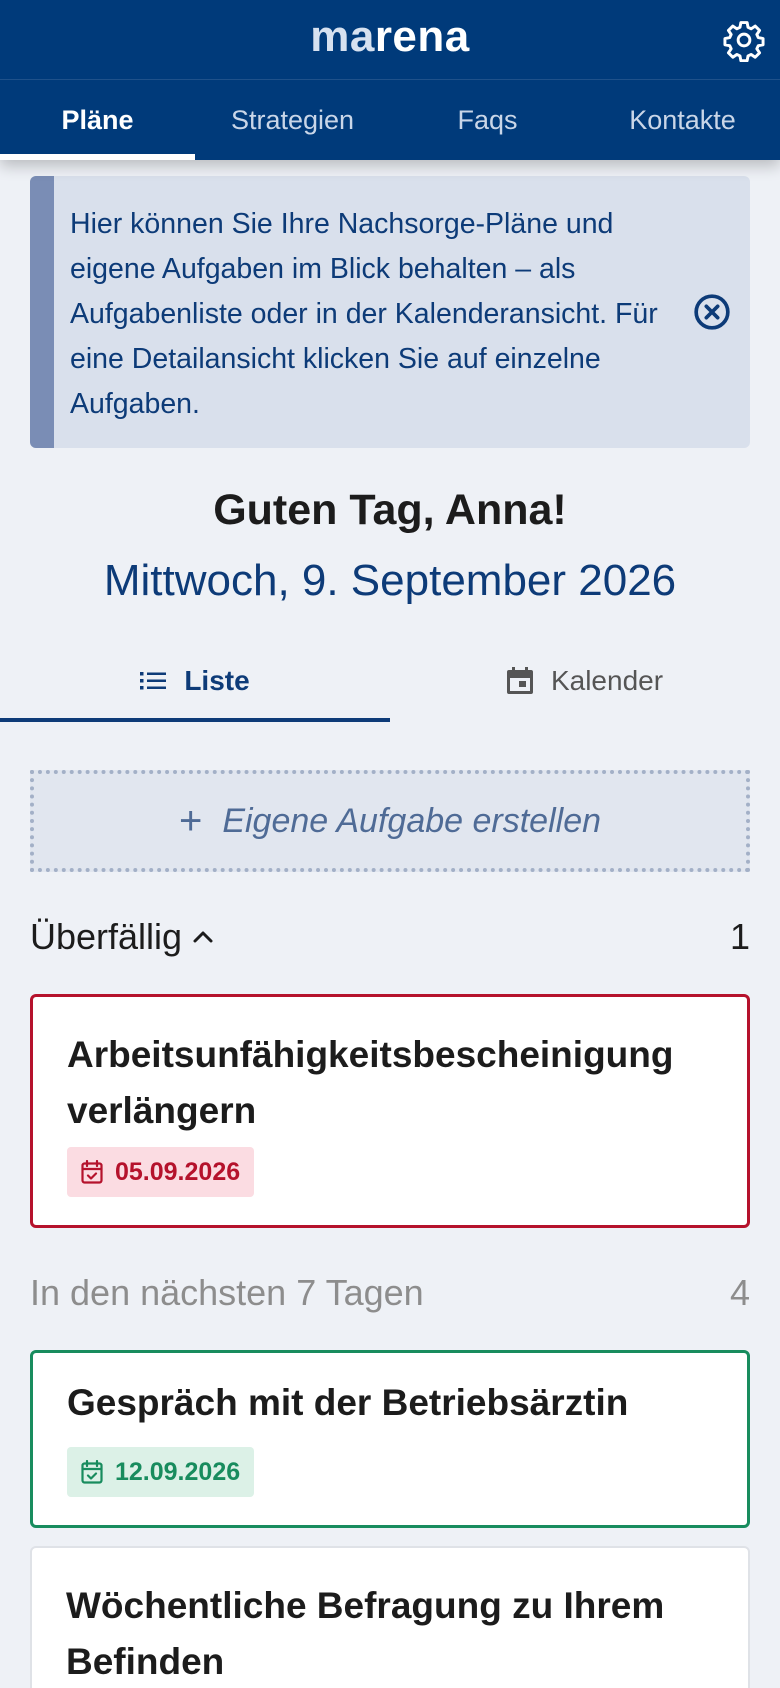 This screenshot has width=780, height=1688. I want to click on section-overdue-header: Überfällig 1, so click(390, 937).